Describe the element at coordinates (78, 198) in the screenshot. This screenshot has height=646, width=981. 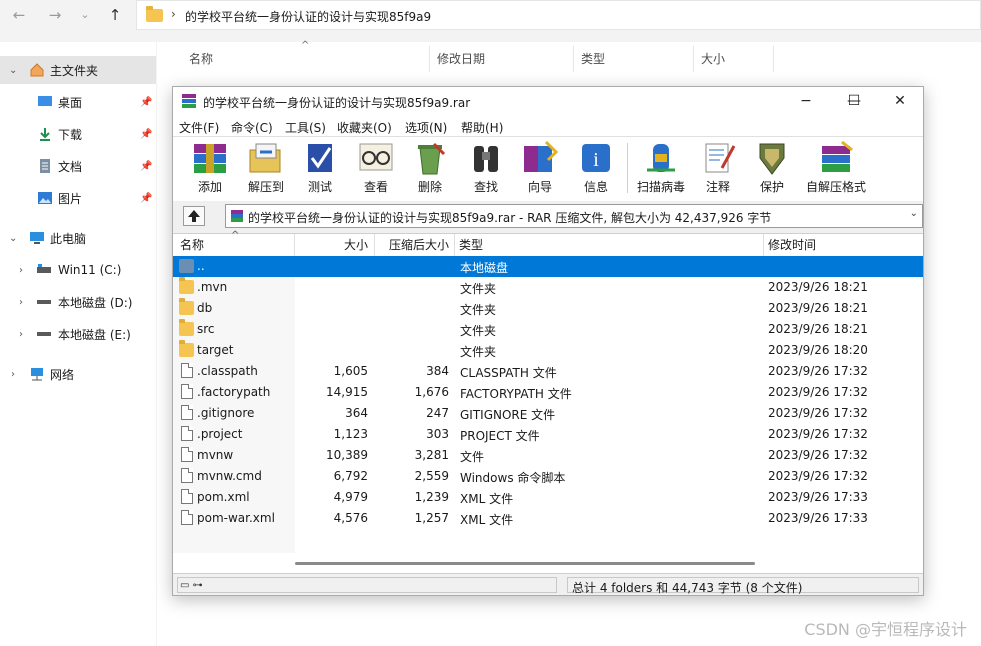
I see `sidebar-item-pictures: 图片 📌` at that location.